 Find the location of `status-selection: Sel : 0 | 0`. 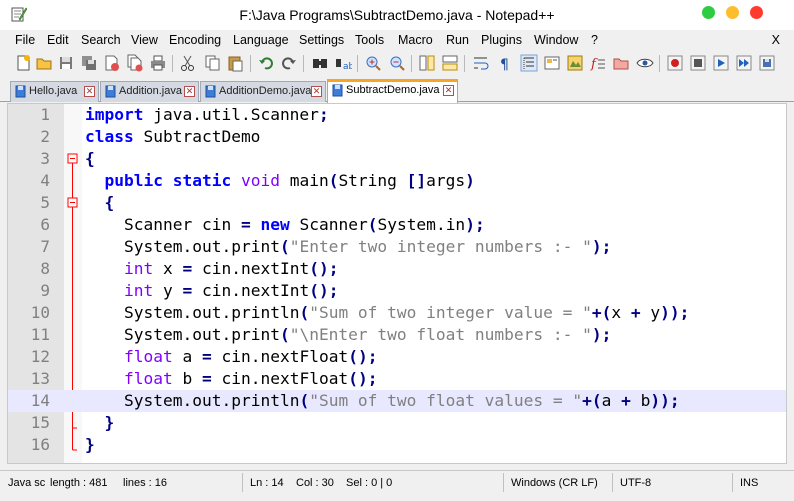

status-selection: Sel : 0 | 0 is located at coordinates (369, 483).